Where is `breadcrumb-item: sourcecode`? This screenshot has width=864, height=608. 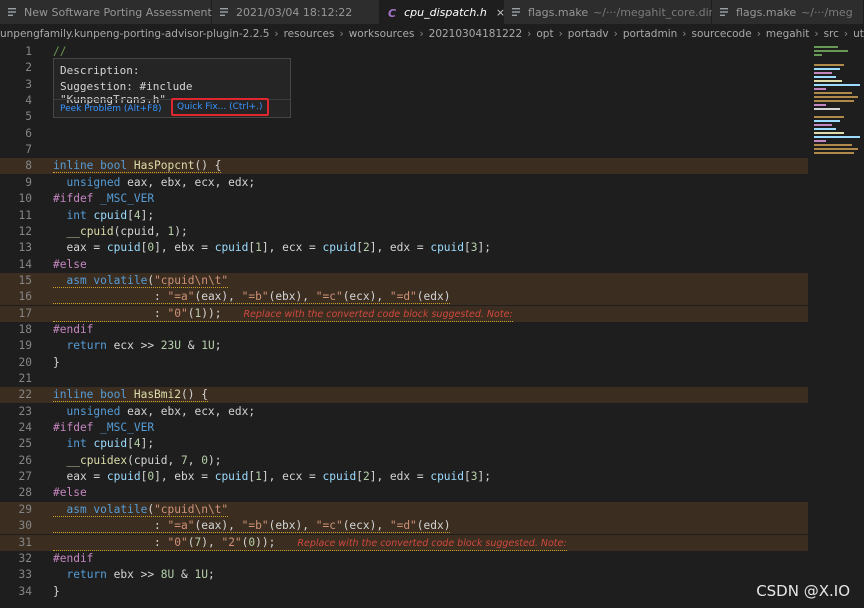
breadcrumb-item: sourcecode is located at coordinates (721, 34).